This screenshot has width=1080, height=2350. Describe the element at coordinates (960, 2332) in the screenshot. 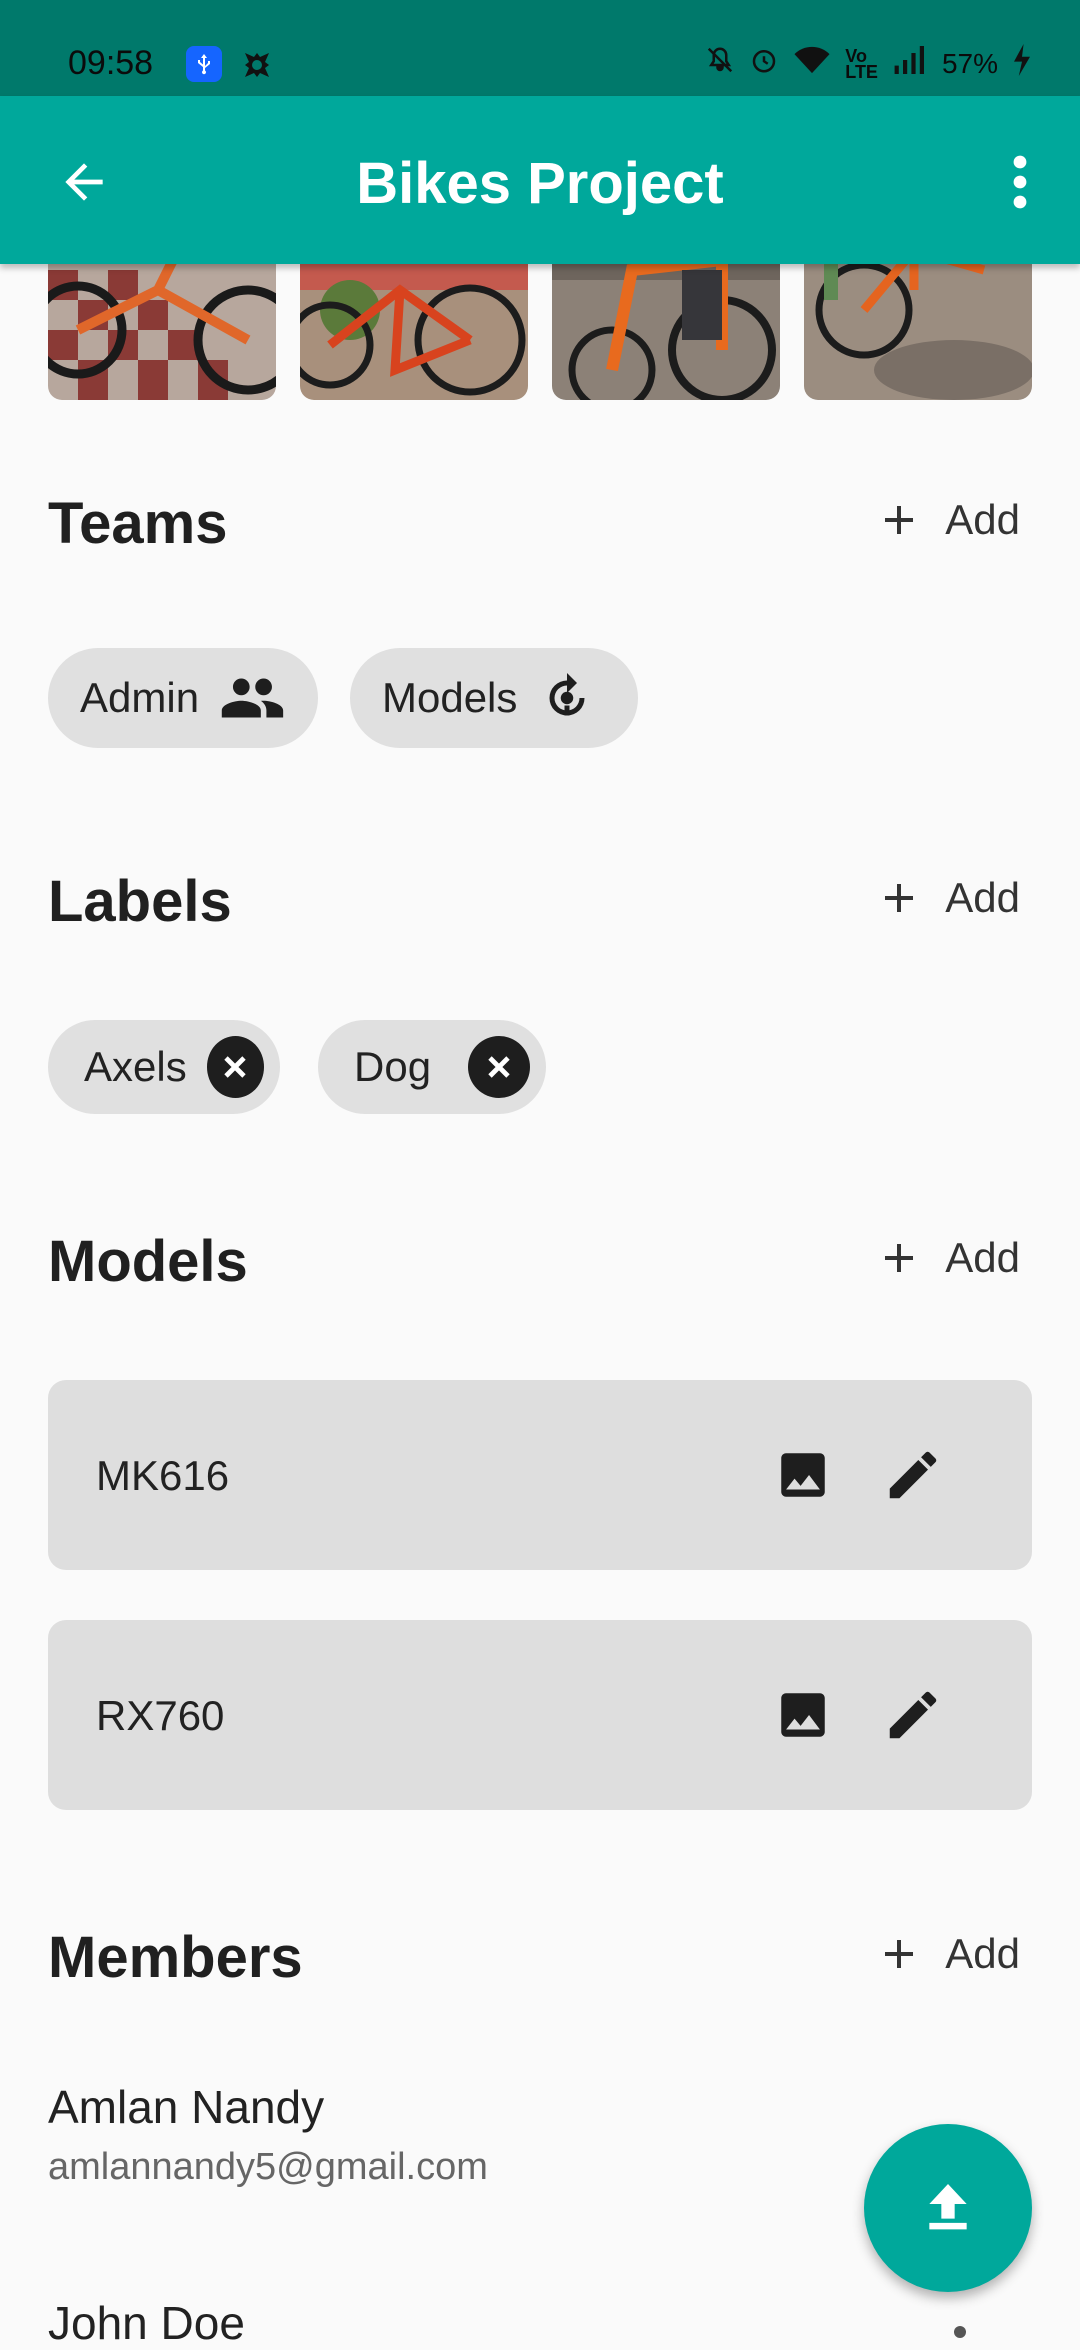

I see `member-options-icon` at that location.